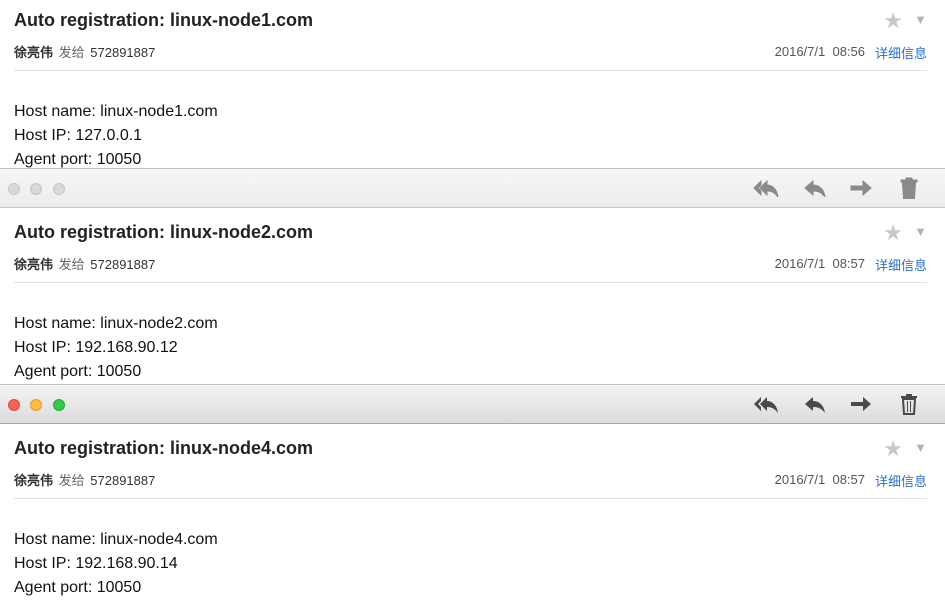  What do you see at coordinates (96, 563) in the screenshot?
I see `body-line: Host IP: 192.168.90.14` at bounding box center [96, 563].